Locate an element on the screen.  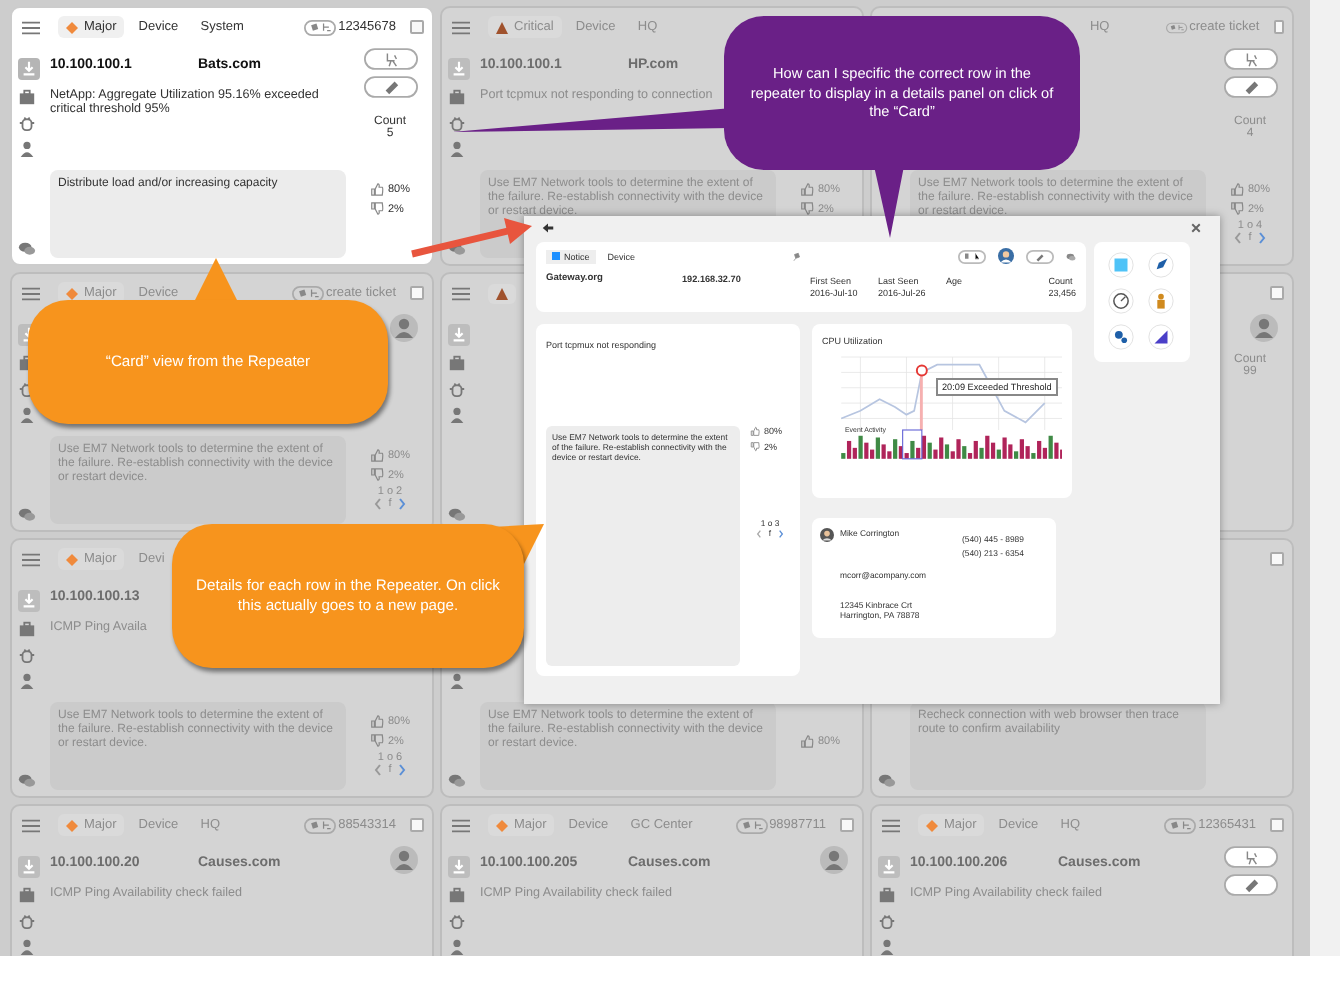
back-arrow-icon is located at coordinates (548, 228).